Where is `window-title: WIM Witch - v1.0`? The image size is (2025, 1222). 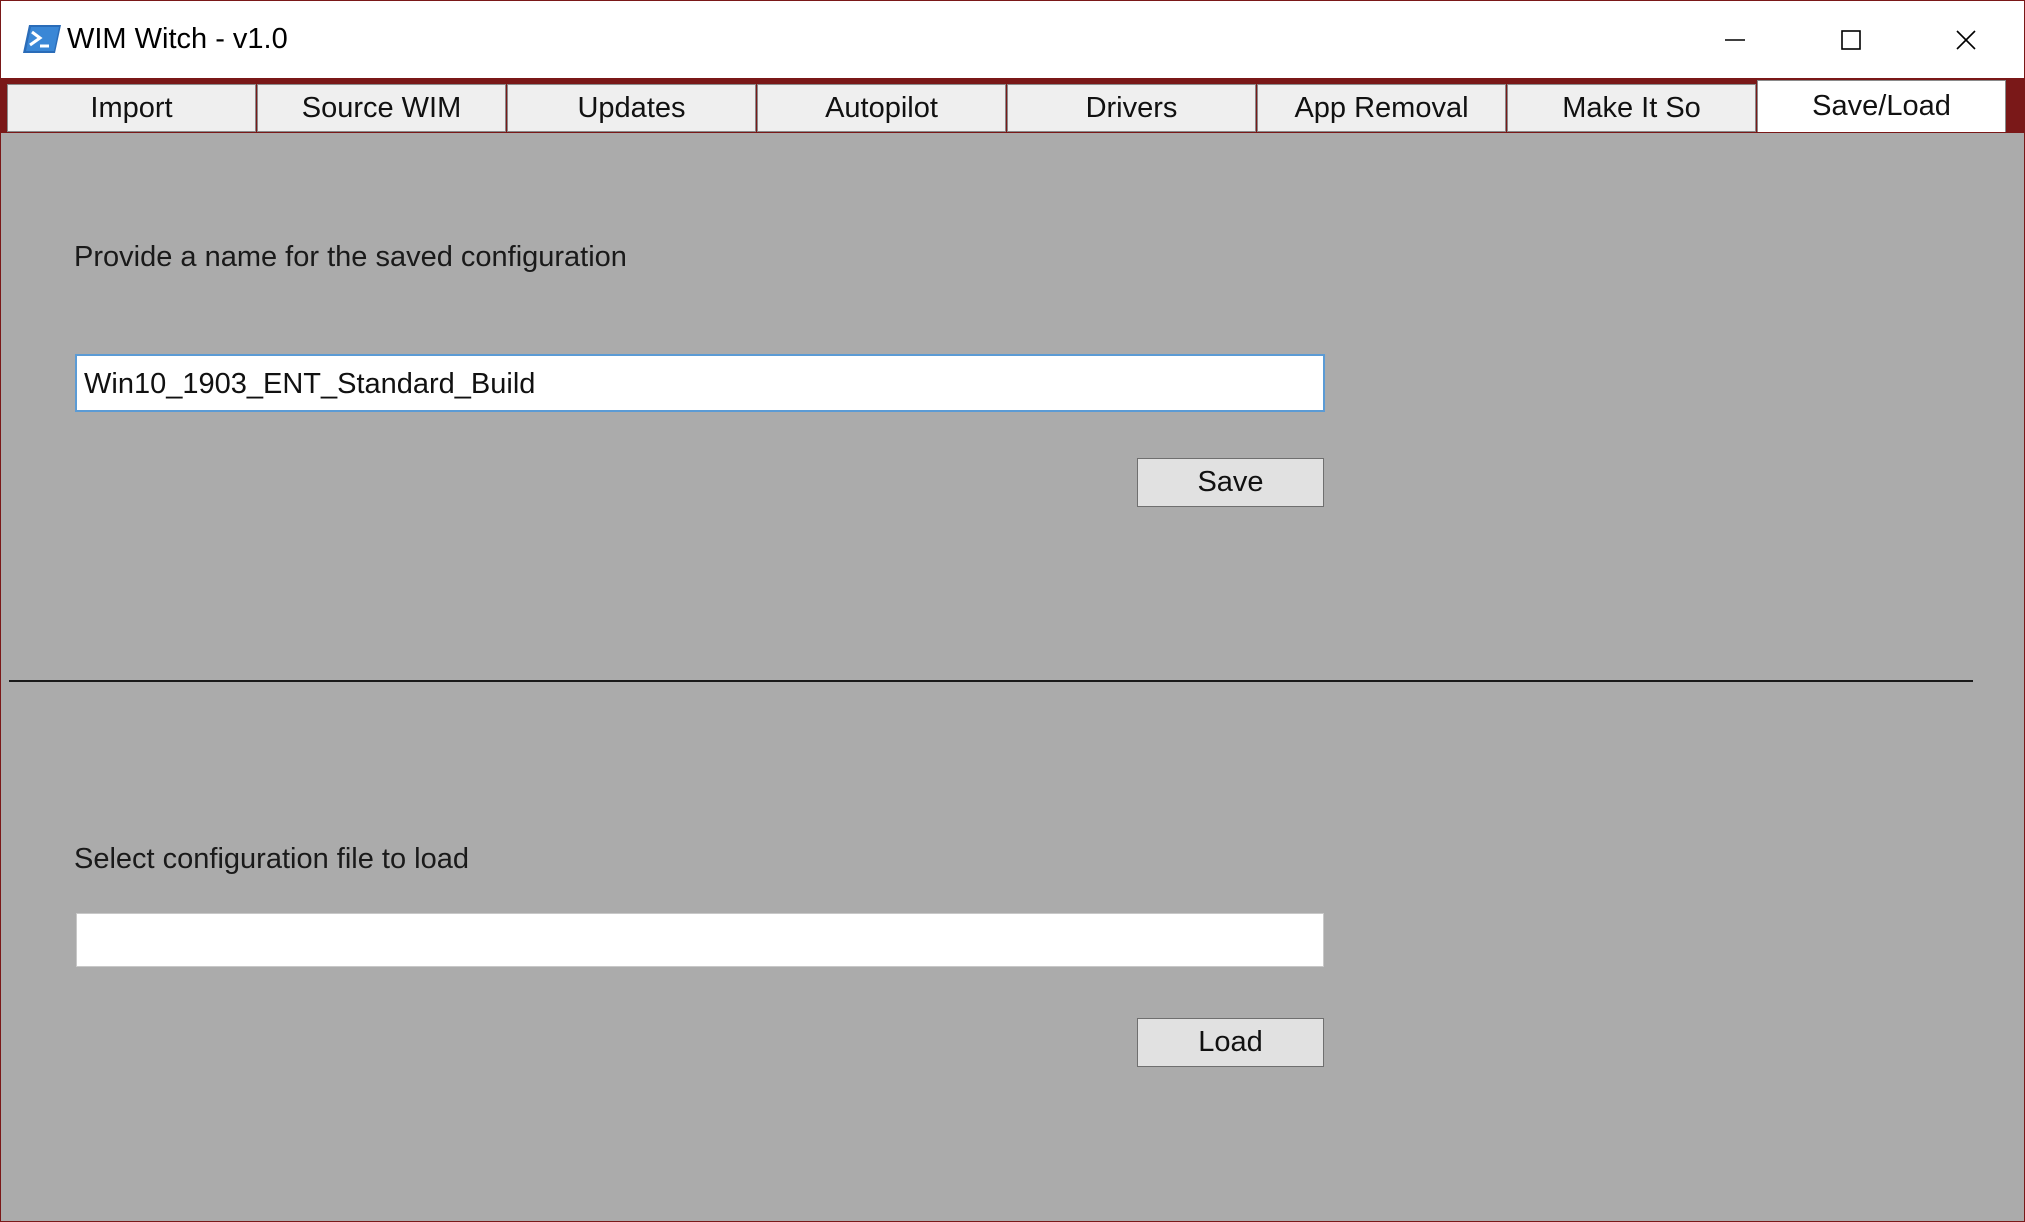
window-title: WIM Witch - v1.0 is located at coordinates (177, 39).